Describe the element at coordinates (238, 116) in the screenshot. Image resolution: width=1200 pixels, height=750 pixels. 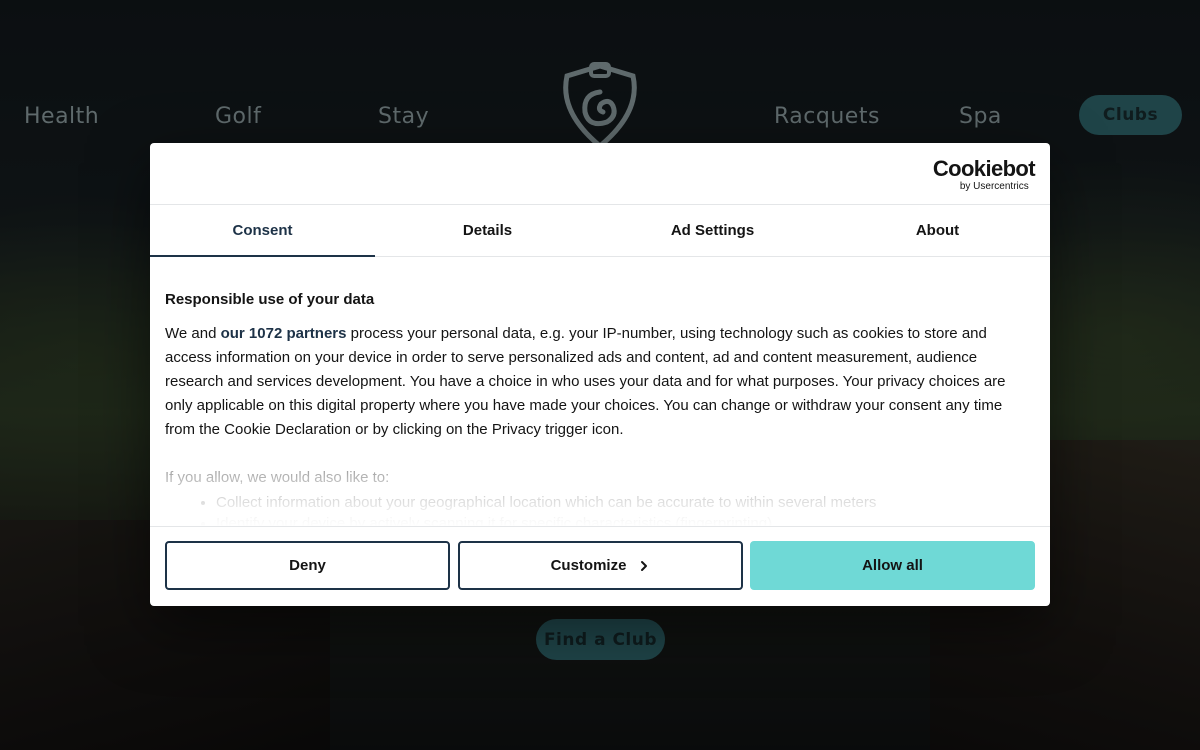
I see `nav-golf: Golf` at that location.